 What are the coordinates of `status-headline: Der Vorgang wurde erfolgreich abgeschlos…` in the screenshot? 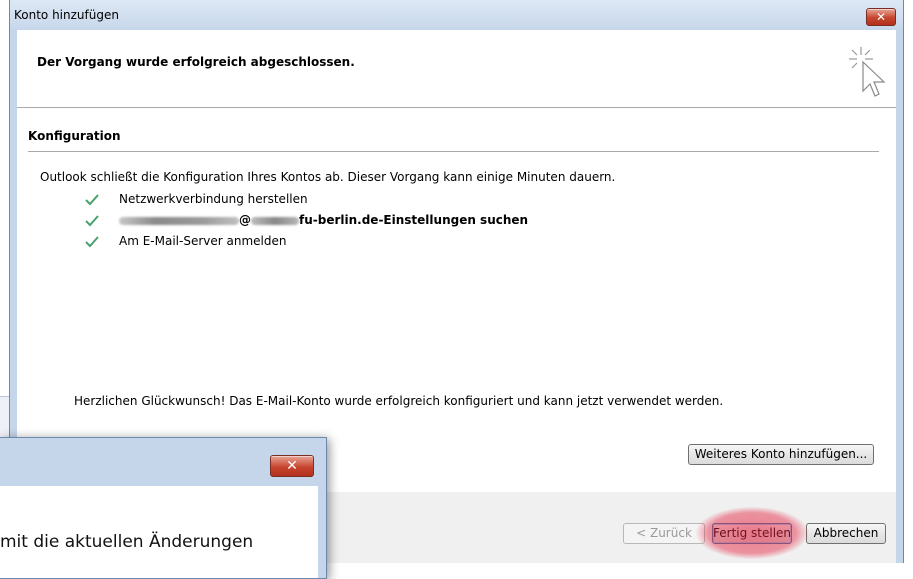 It's located at (196, 62).